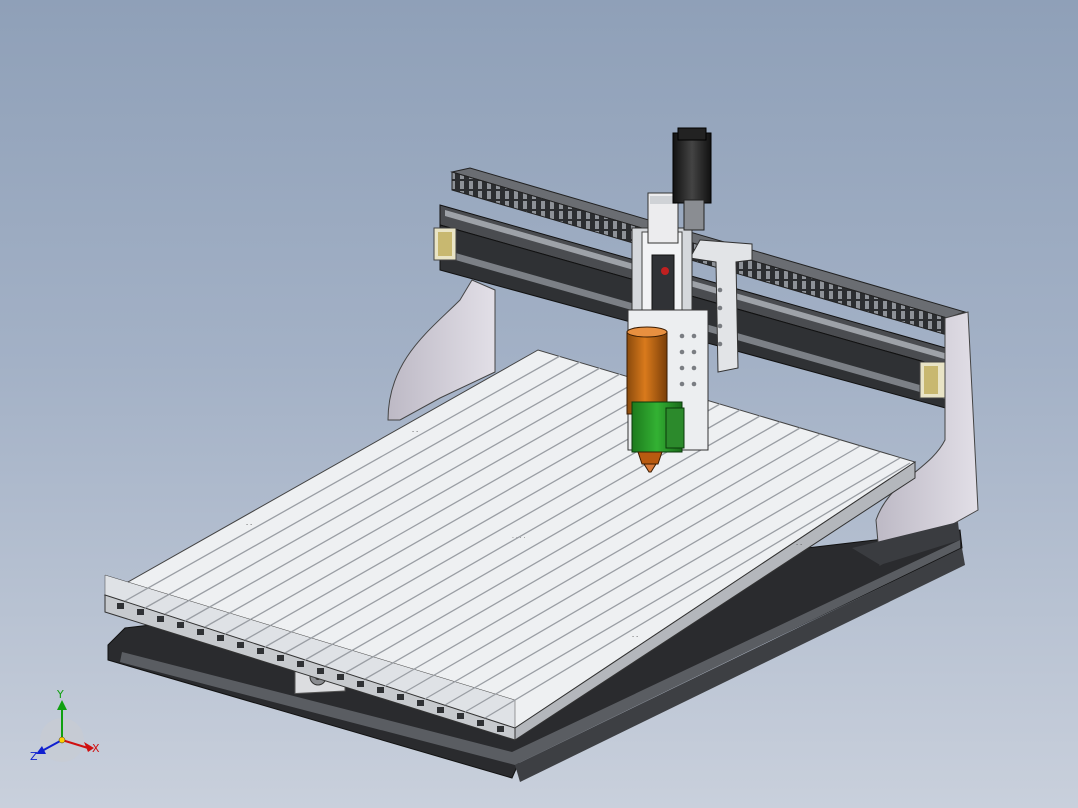 This screenshot has height=808, width=1078. Describe the element at coordinates (34, 756) in the screenshot. I see `z-axis-label: Z` at that location.